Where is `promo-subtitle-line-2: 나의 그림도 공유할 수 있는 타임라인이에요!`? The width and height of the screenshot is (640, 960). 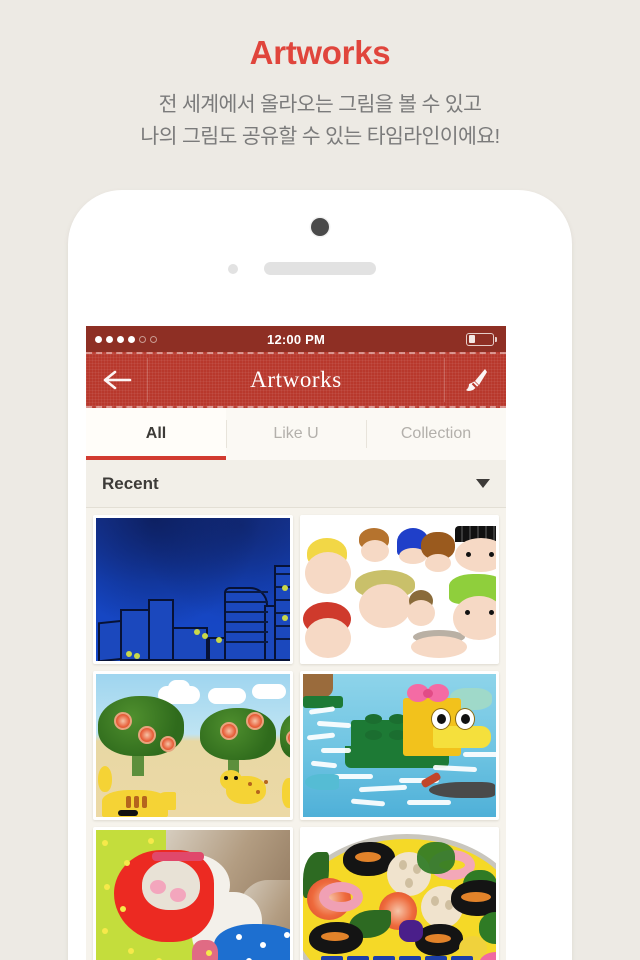
promo-subtitle-line-2: 나의 그림도 공유할 수 있는 타임라인이에요! is located at coordinates (320, 137).